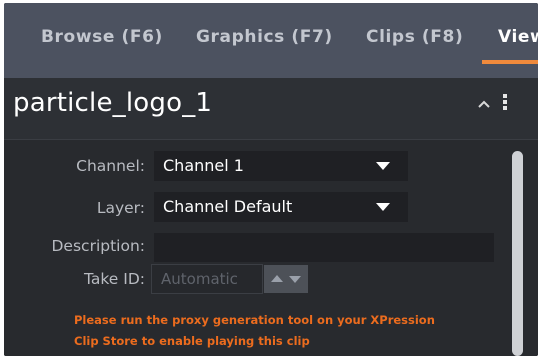 This screenshot has width=538, height=356. I want to click on tab-clips: Clips (F8), so click(414, 37).